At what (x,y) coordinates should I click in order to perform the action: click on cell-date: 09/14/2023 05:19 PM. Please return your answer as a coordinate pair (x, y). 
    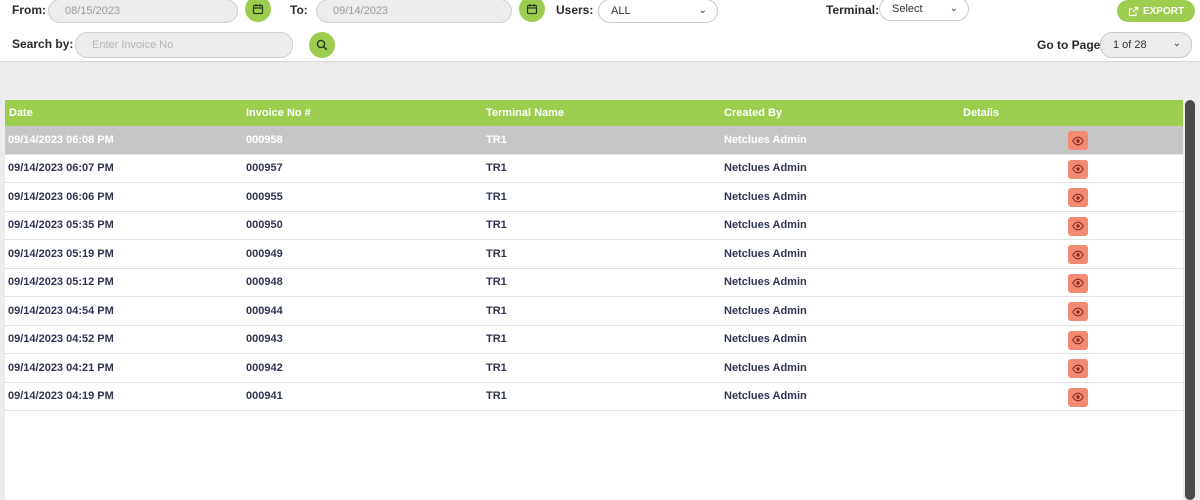
    Looking at the image, I should click on (61, 253).